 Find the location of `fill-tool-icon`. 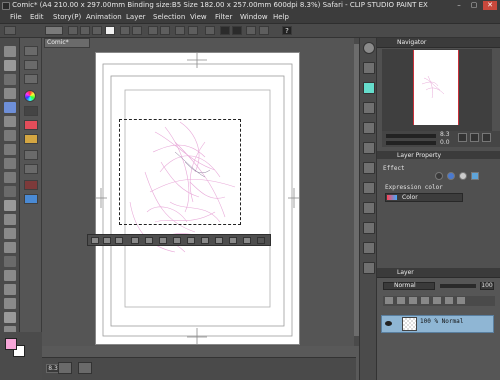

fill-tool-icon is located at coordinates (10, 233).